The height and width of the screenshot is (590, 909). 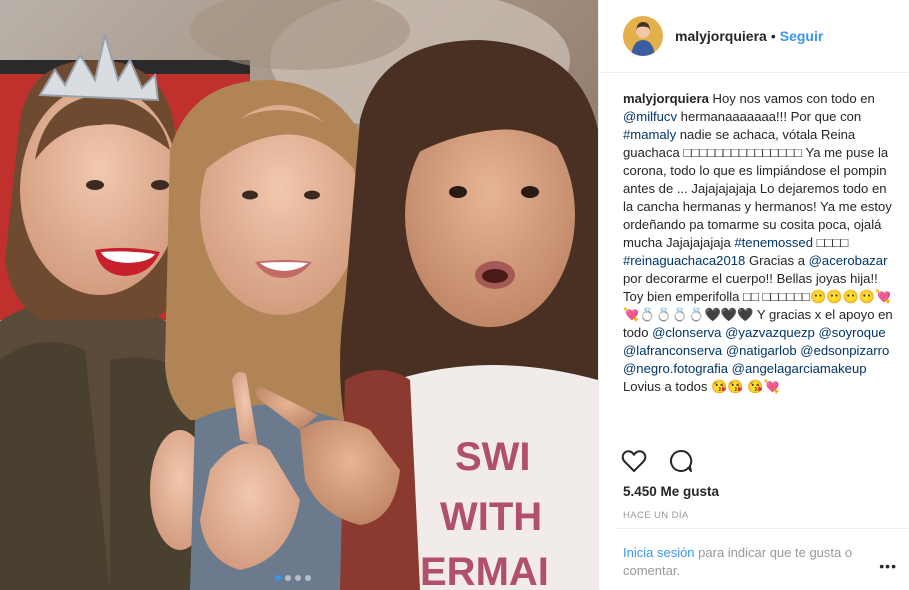 I want to click on mention-link: @negro.fotografia, so click(x=675, y=368).